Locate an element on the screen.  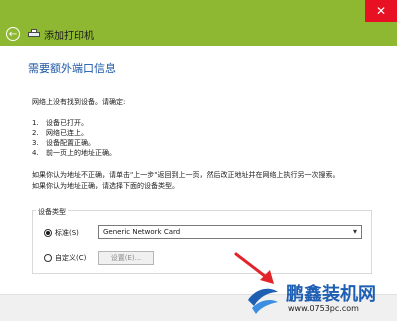
watermark-url: www.0753pc.com is located at coordinates (323, 308).